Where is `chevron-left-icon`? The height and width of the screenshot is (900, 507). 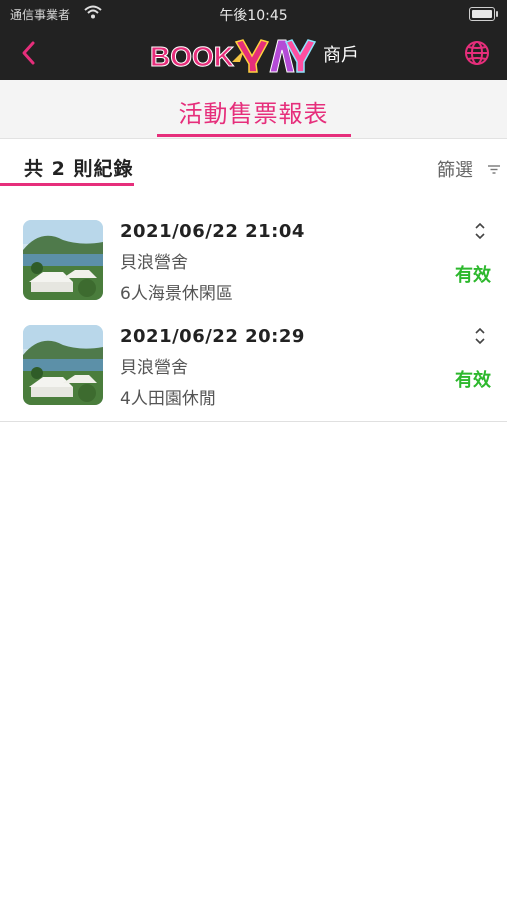 chevron-left-icon is located at coordinates (28, 53).